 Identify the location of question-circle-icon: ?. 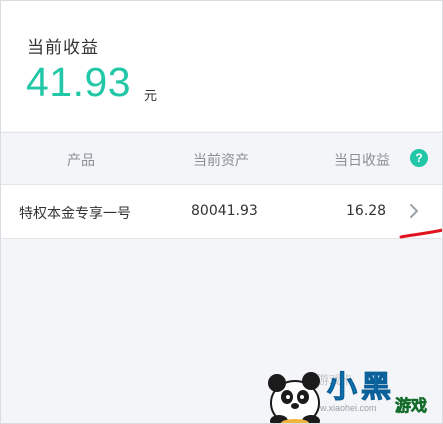
(419, 158).